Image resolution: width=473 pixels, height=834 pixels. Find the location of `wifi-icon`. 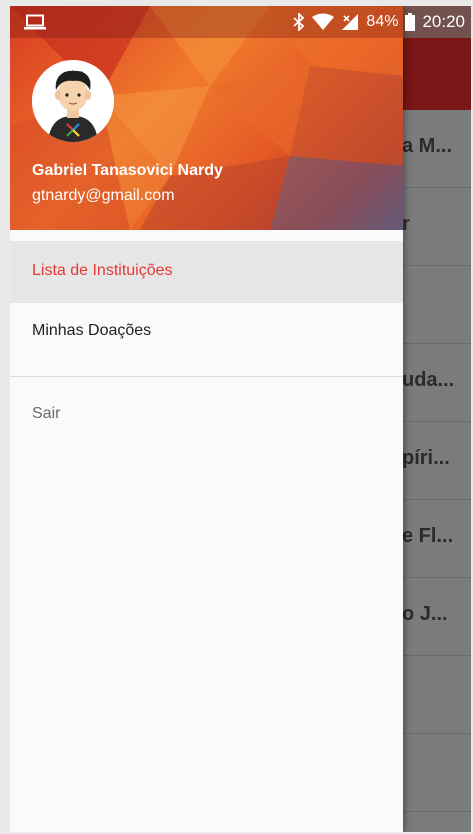

wifi-icon is located at coordinates (323, 21).